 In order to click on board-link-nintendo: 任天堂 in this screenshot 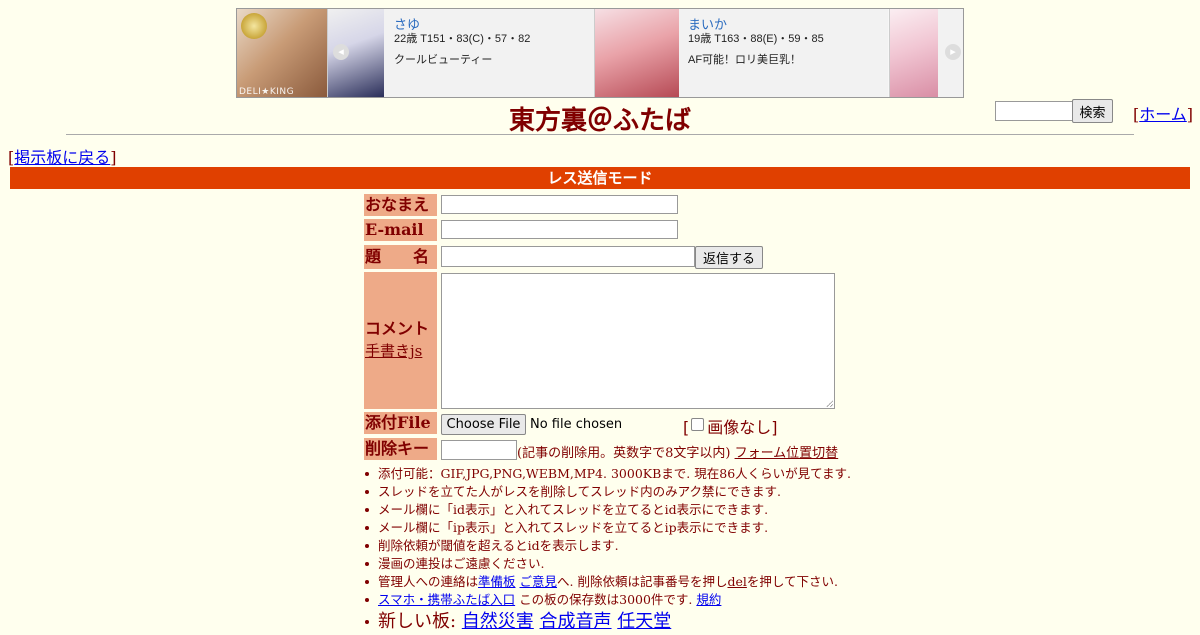, I will do `click(644, 621)`.